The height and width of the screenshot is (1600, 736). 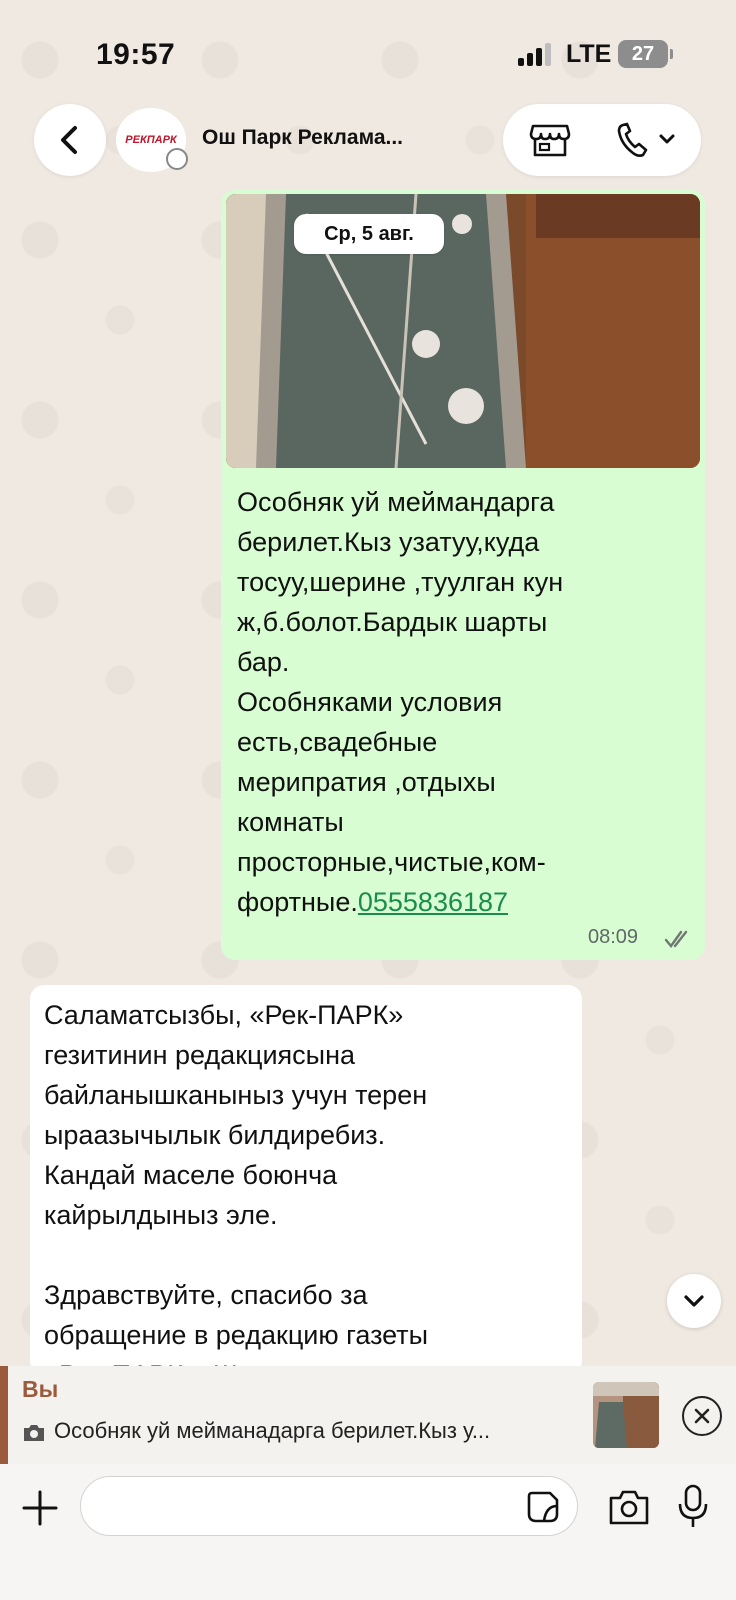 I want to click on signal-icon, so click(x=537, y=54).